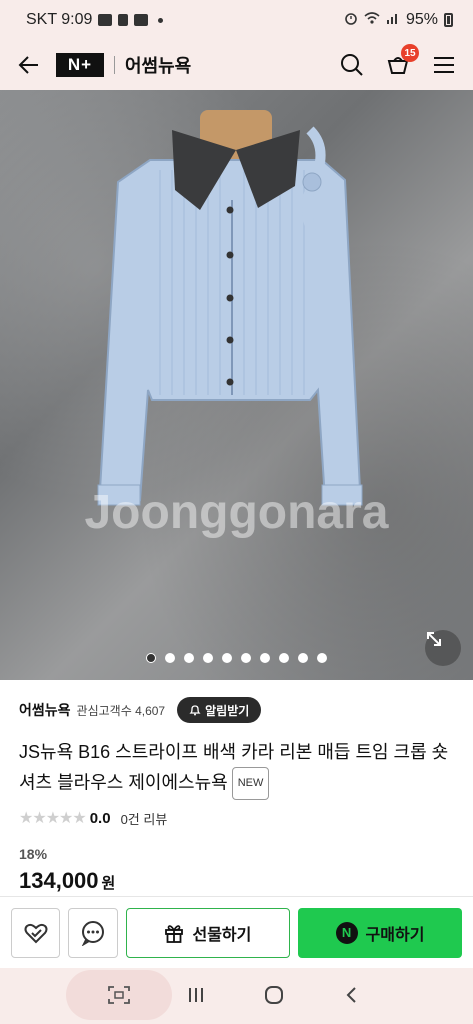 Image resolution: width=473 pixels, height=1024 pixels. Describe the element at coordinates (236, 996) in the screenshot. I see `system-nav-bar` at that location.